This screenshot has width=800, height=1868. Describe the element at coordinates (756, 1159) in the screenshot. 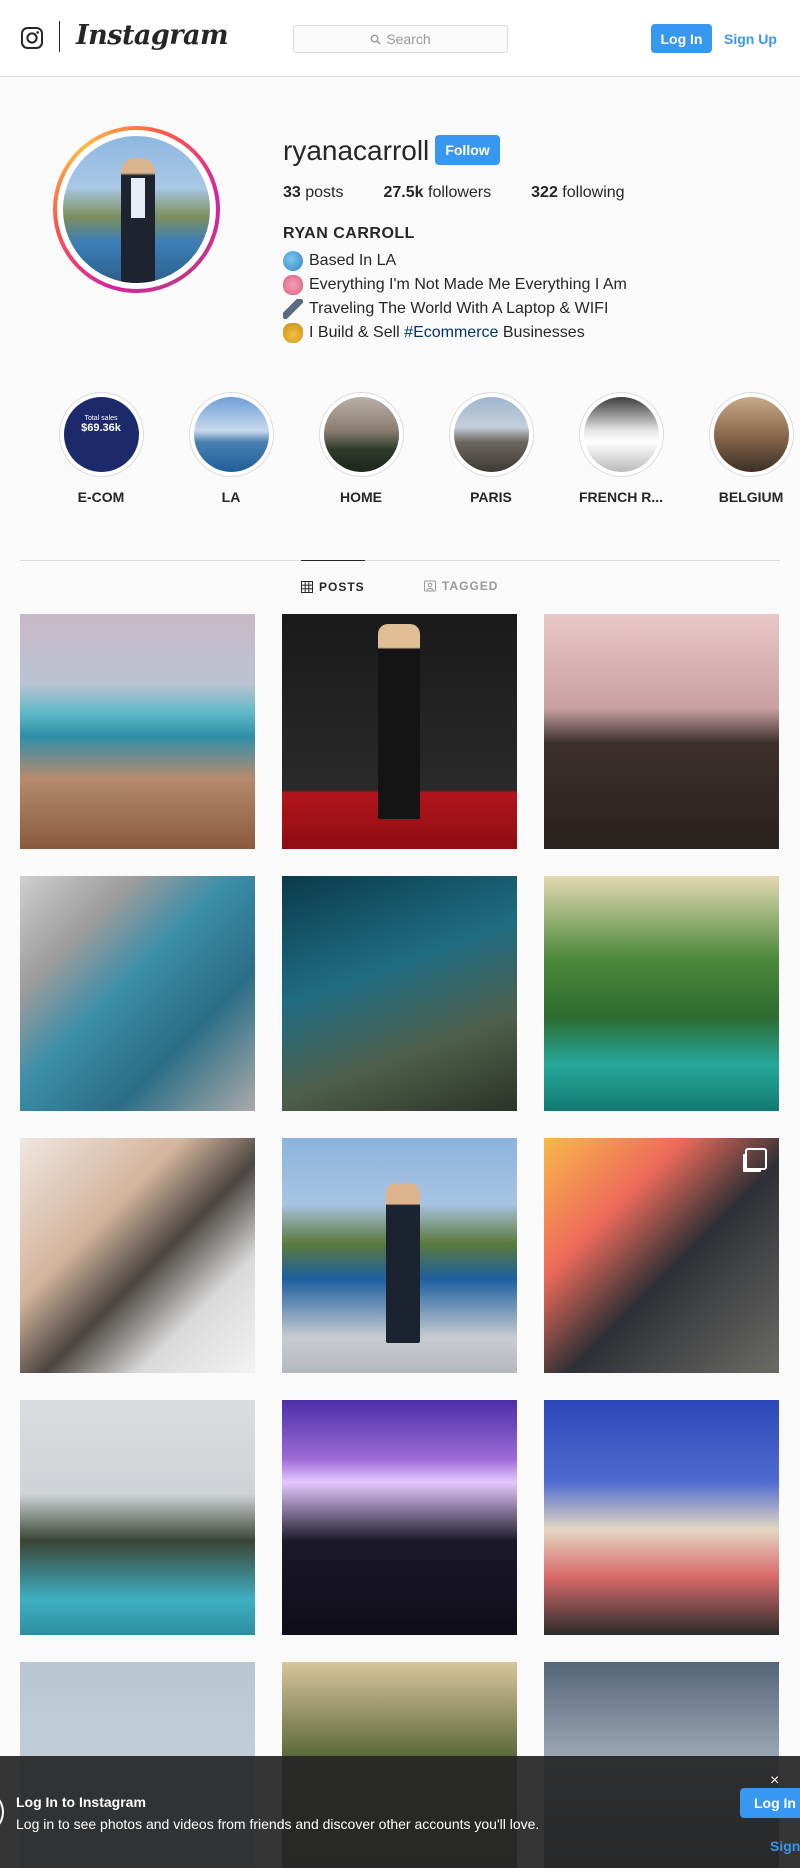

I see `multiple-images-icon` at that location.